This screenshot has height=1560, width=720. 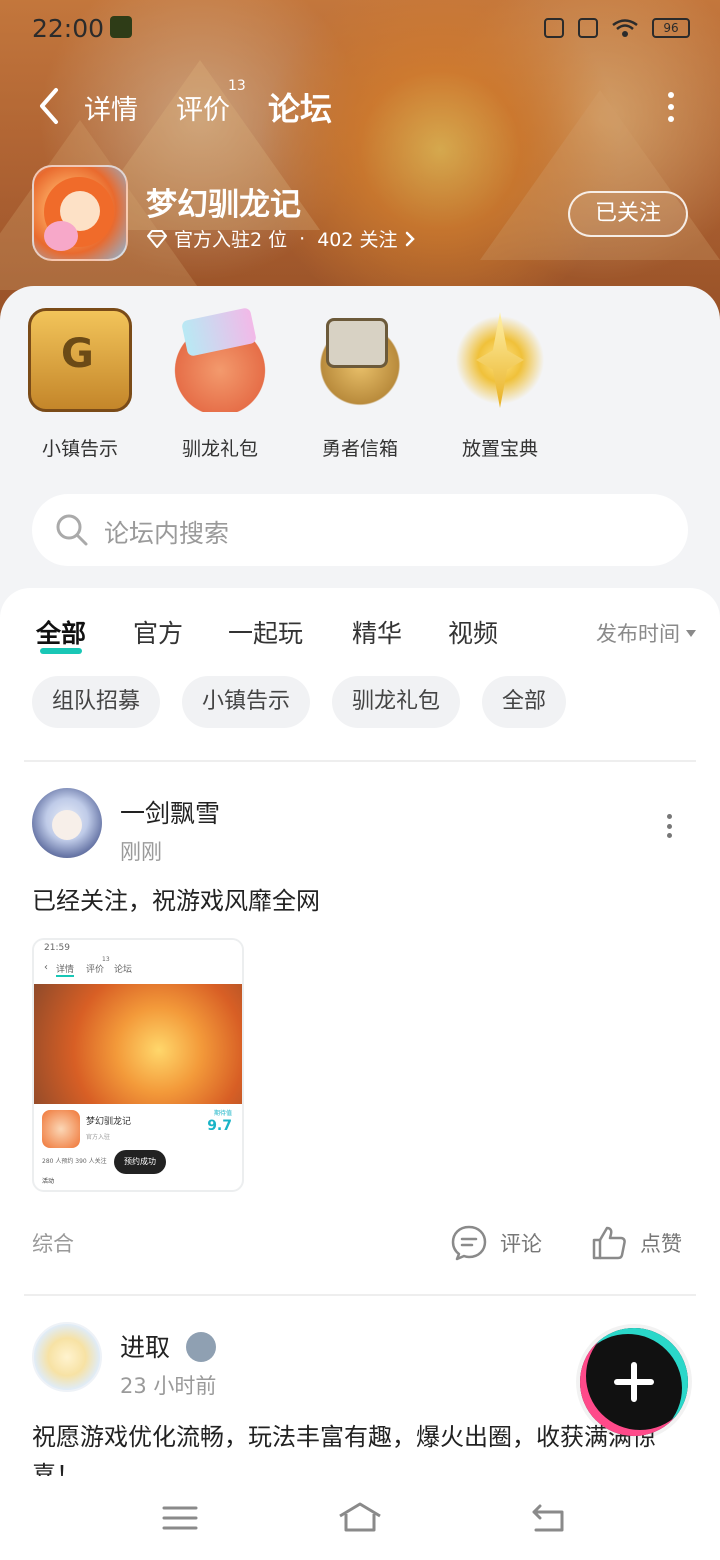 I want to click on status-bar: 22:00 96, so click(x=360, y=30).